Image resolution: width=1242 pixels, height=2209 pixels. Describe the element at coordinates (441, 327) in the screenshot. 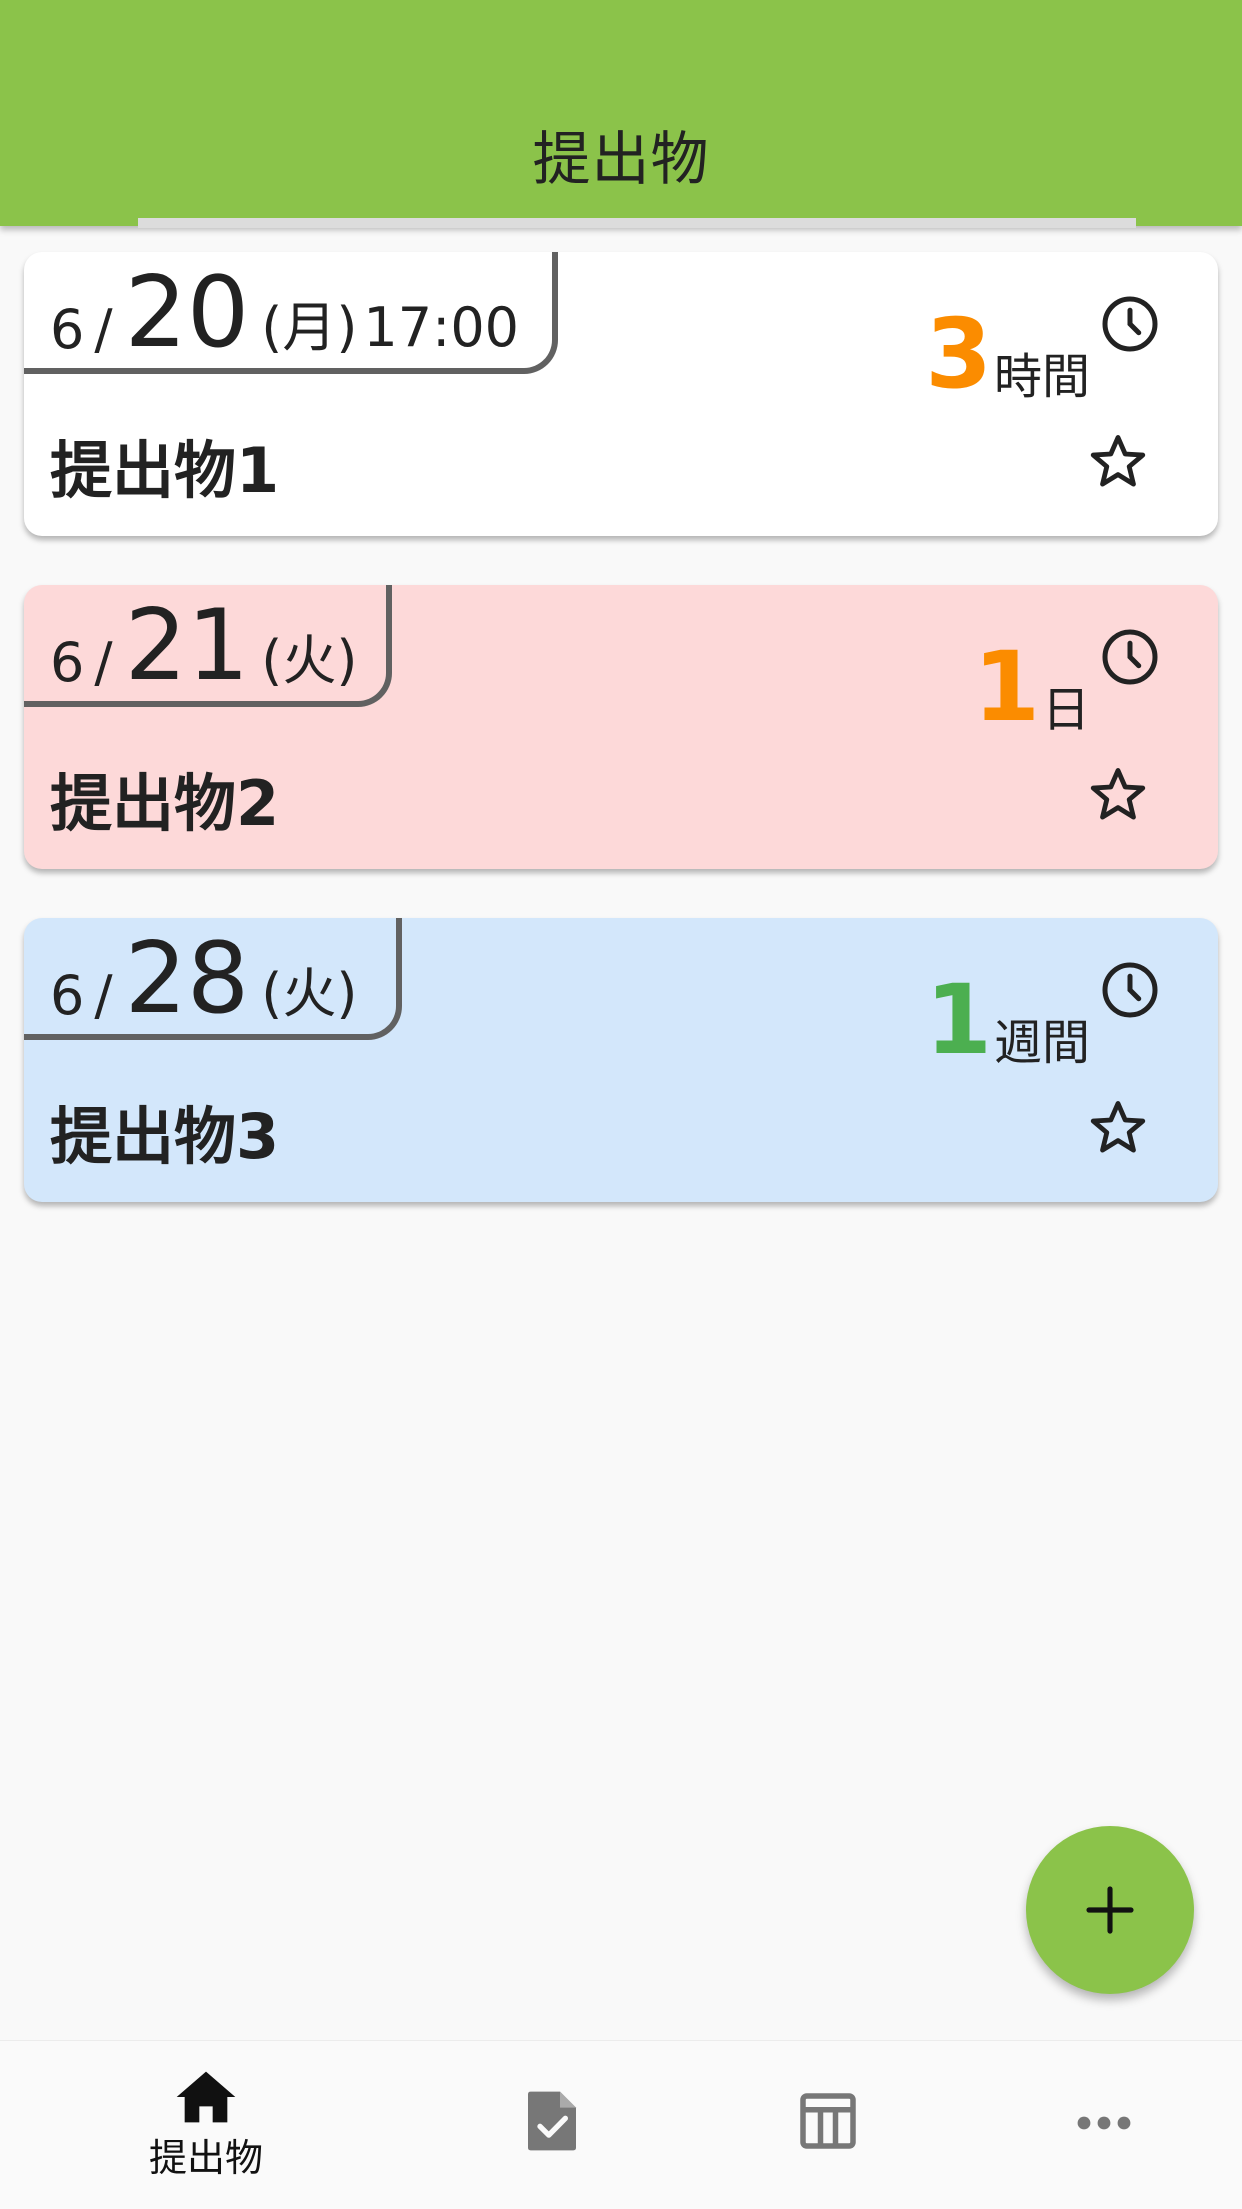

I see `due-time: 17:00` at that location.